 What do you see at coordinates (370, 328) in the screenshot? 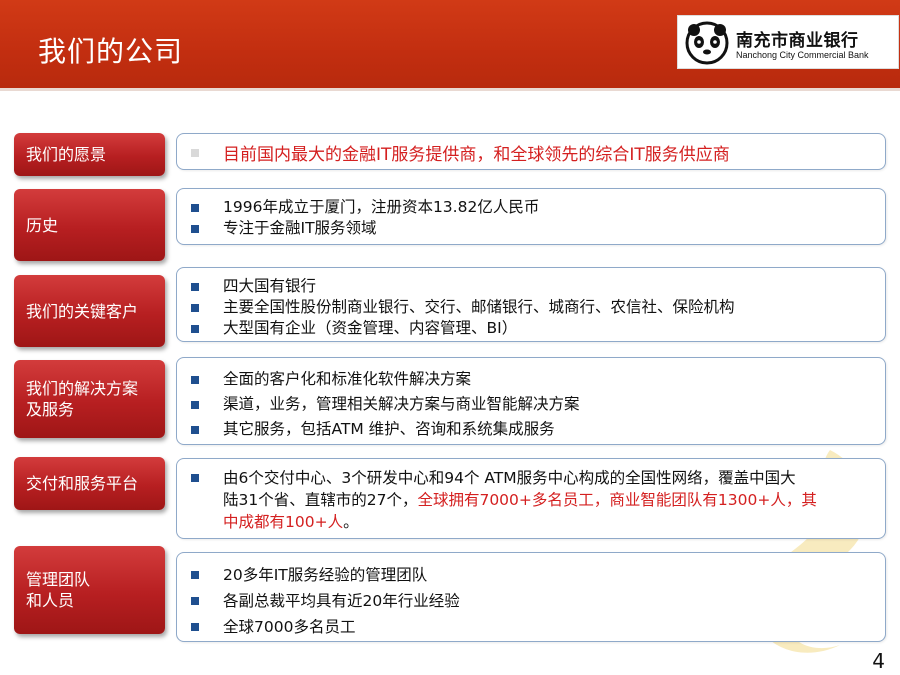
I see `list-item: 大型国有企业（资金管理、内容管理、BI）` at bounding box center [370, 328].